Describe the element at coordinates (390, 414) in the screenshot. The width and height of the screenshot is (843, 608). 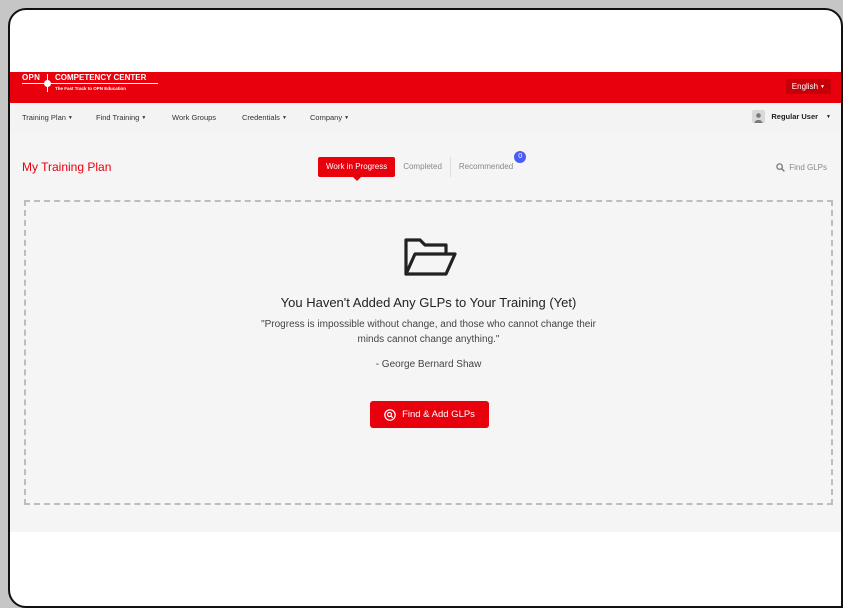
I see `search-circle-icon` at that location.